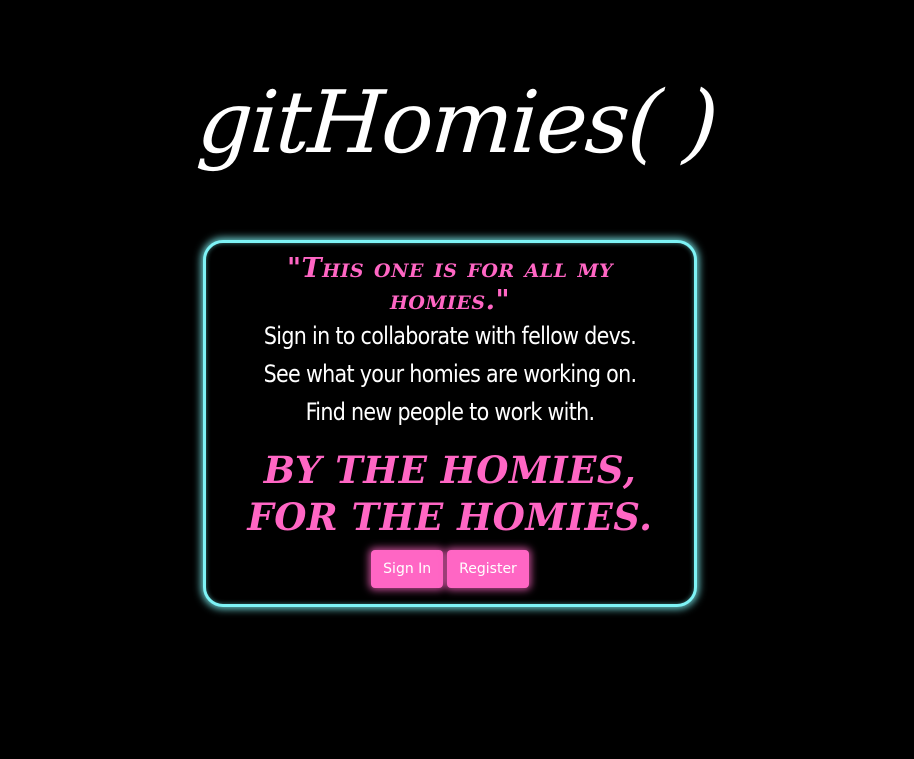 The height and width of the screenshot is (759, 914). I want to click on description-line-2: See what your homies are working on., so click(450, 374).